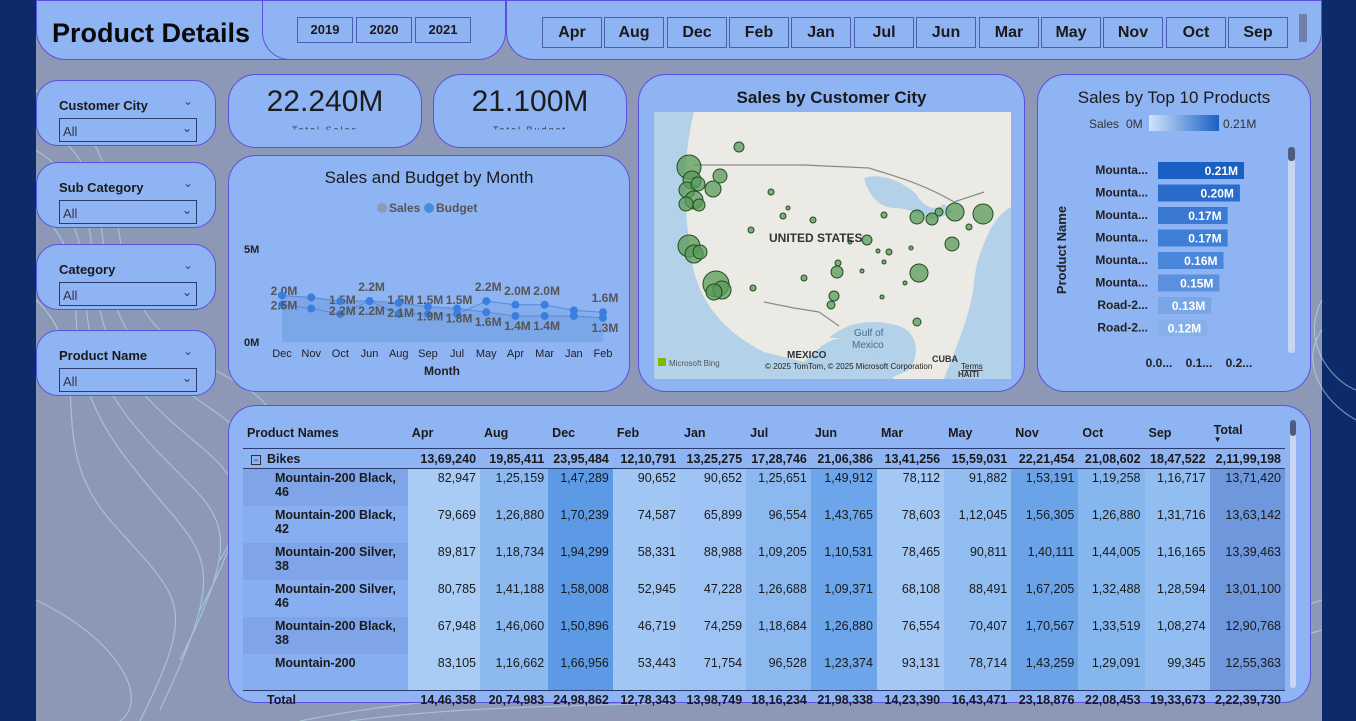  Describe the element at coordinates (128, 380) in the screenshot. I see `product-name-dropdown: All ⌄` at that location.